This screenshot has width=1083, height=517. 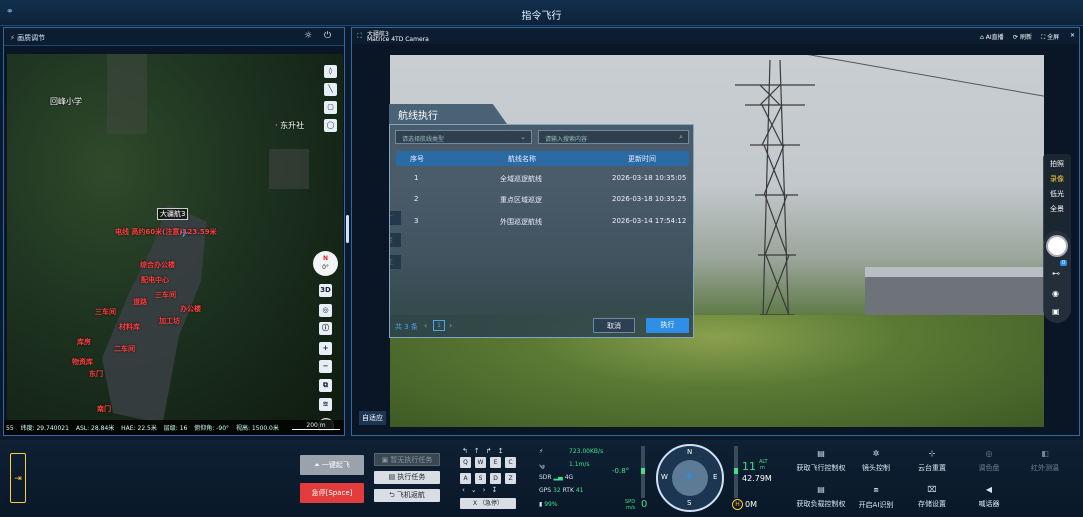 I want to click on key-w: W, so click(x=480, y=462).